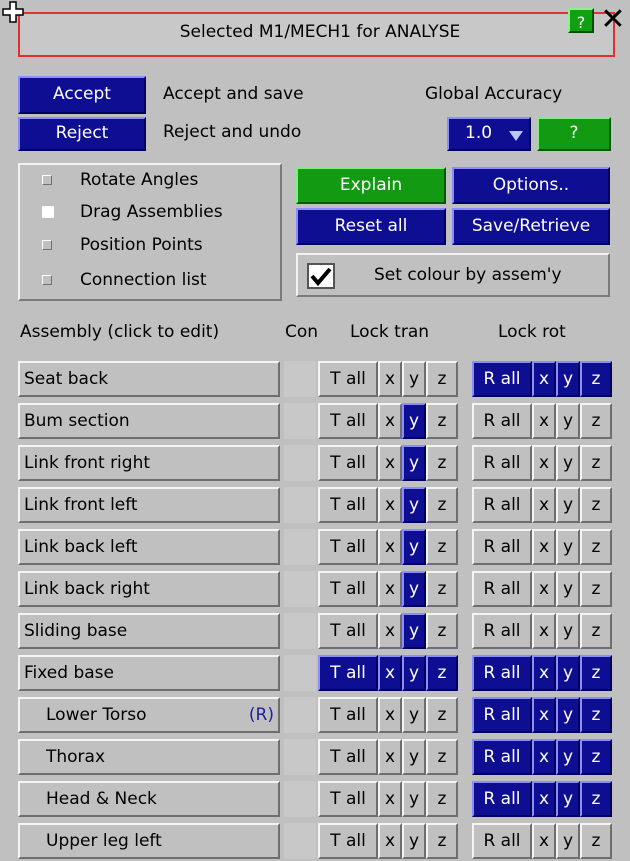 Image resolution: width=630 pixels, height=861 pixels. Describe the element at coordinates (132, 212) in the screenshot. I see `option-drag-assemblies: Drag Assemblies` at that location.